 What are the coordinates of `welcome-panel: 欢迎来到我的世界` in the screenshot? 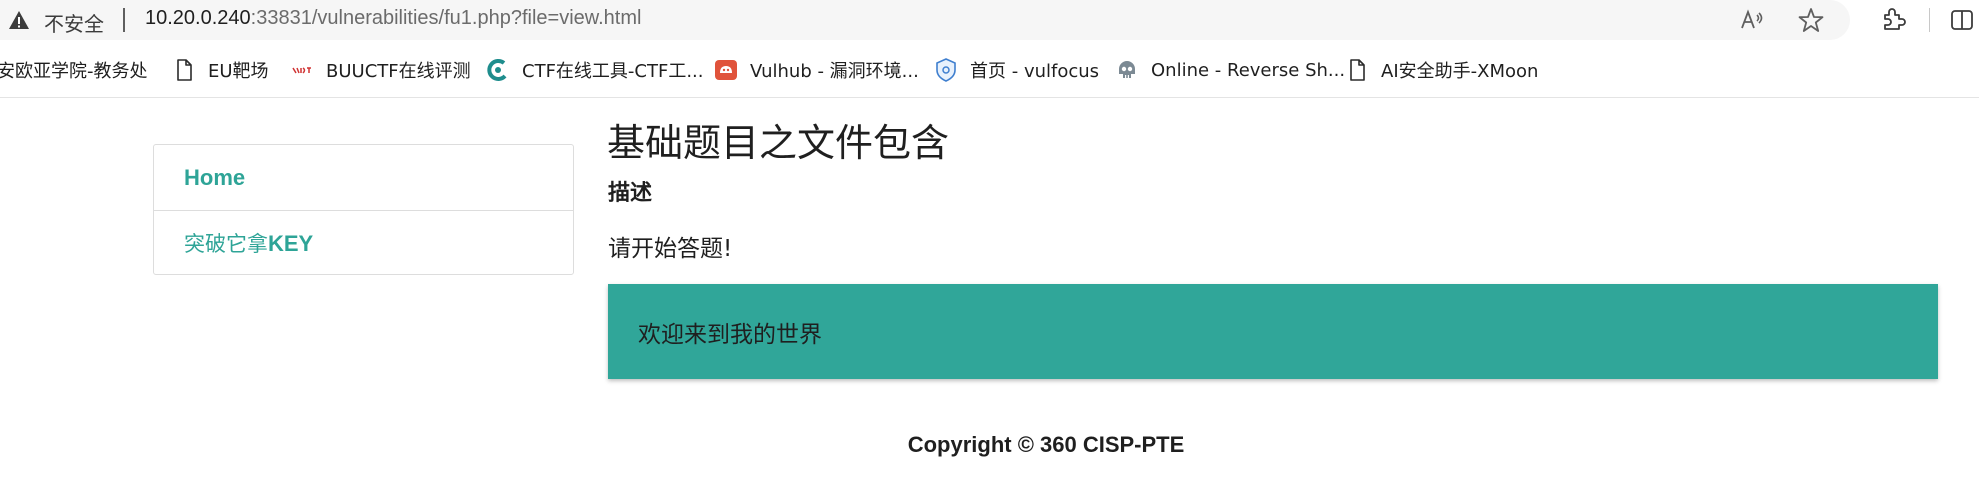 It's located at (1273, 331).